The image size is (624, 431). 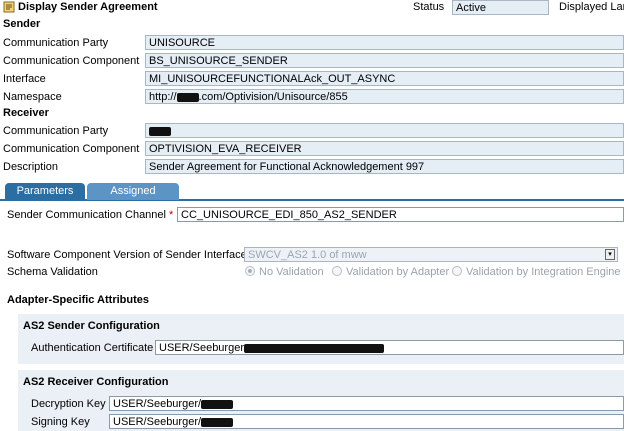 What do you see at coordinates (366, 403) in the screenshot?
I see `decryption-key-input: USER/Seeburger/` at bounding box center [366, 403].